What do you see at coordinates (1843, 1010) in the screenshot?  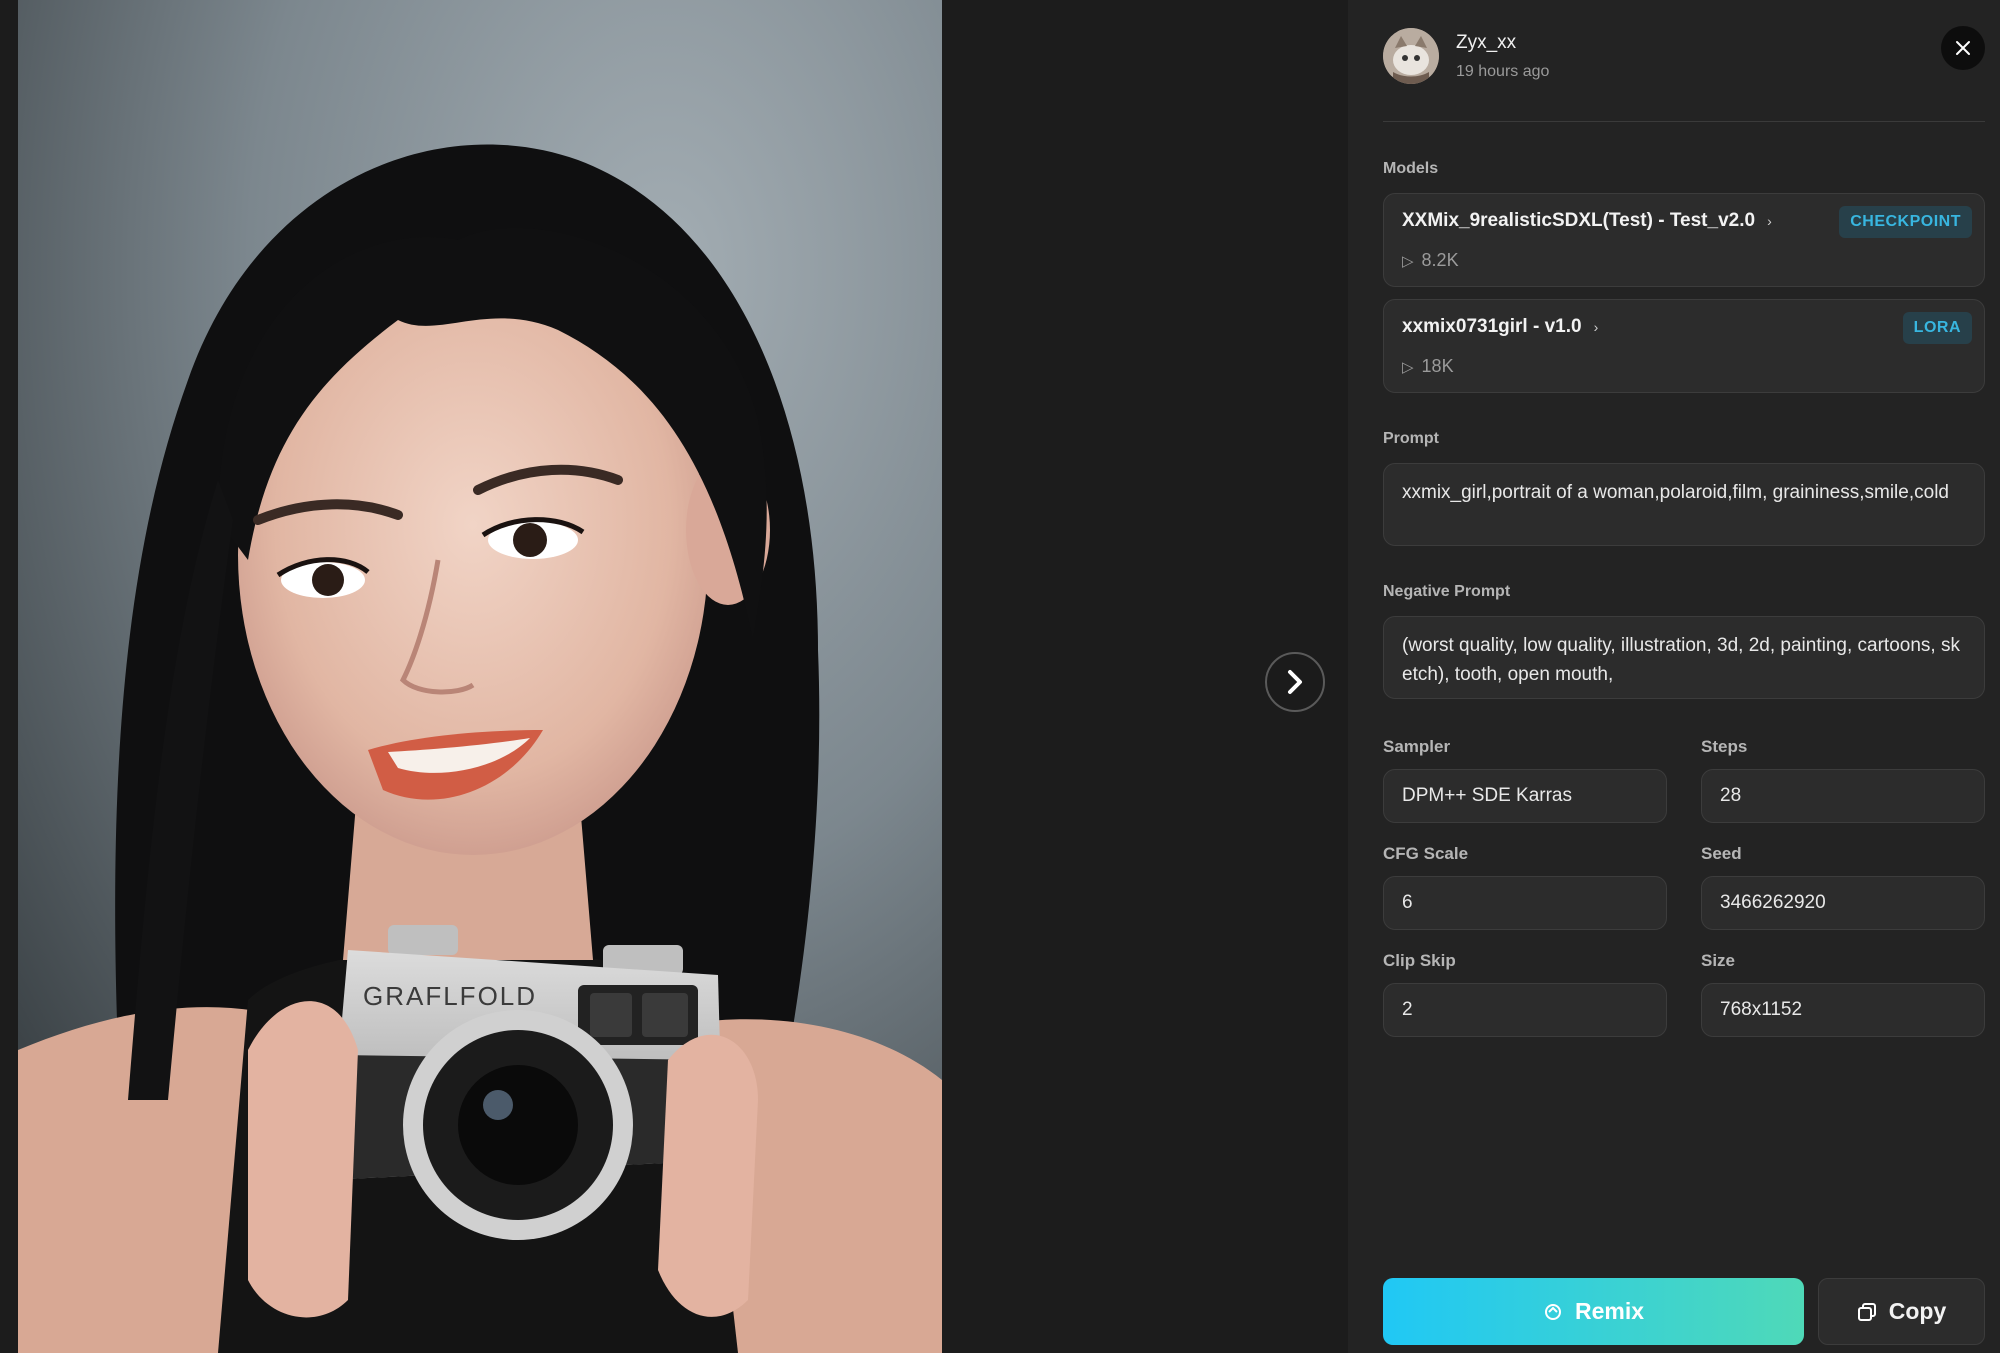 I see `size-field: 768x1152` at bounding box center [1843, 1010].